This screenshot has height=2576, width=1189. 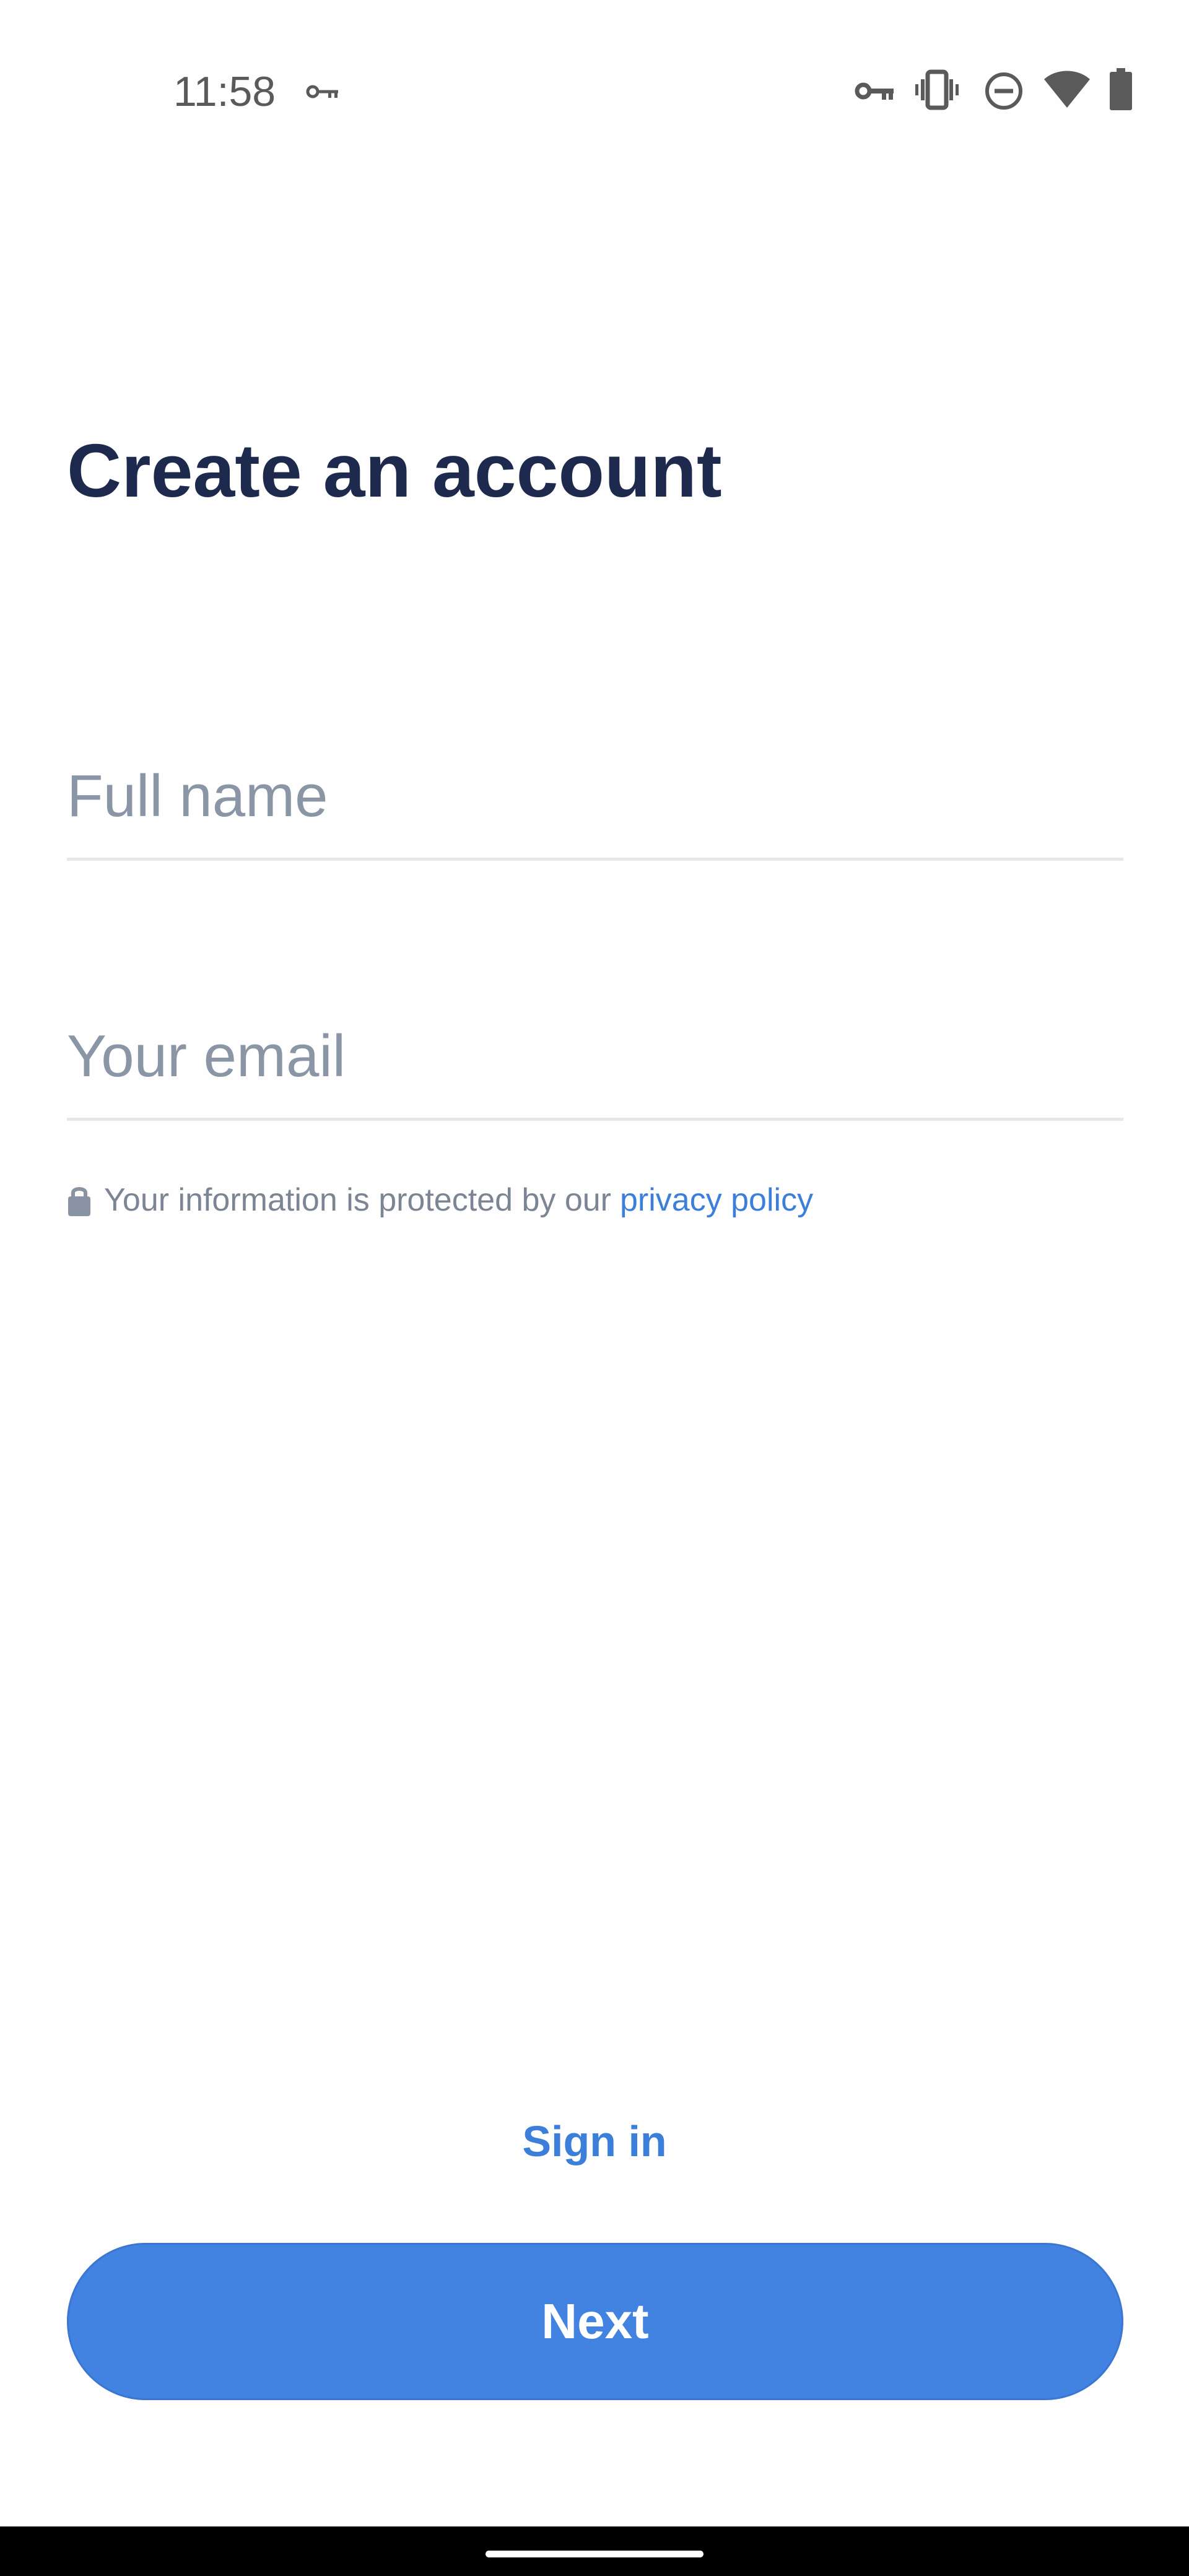 I want to click on do-not-disturb-icon, so click(x=1003, y=91).